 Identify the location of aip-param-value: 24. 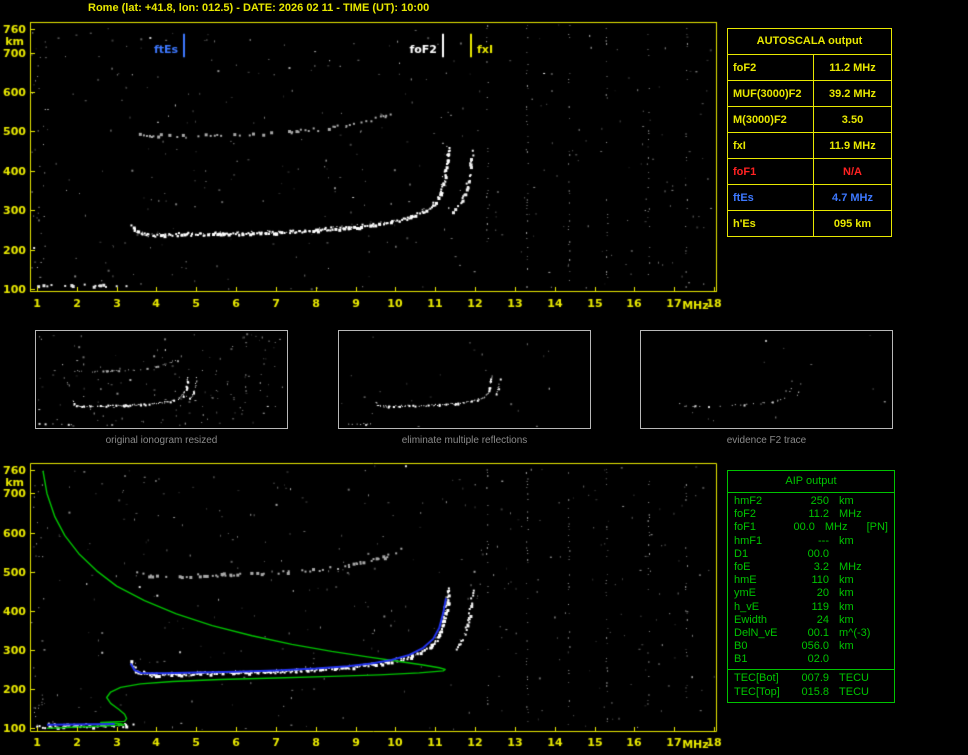
(823, 619).